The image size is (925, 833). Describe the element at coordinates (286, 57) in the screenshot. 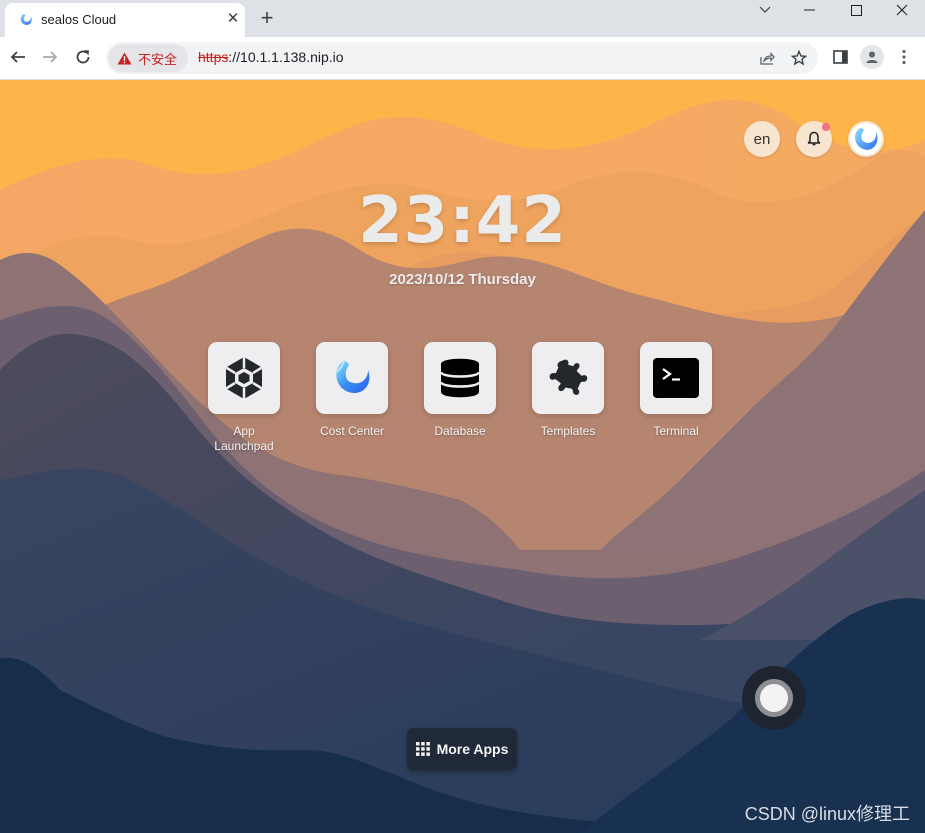

I see `url-host: ://10.1.1.138.nip.io` at that location.